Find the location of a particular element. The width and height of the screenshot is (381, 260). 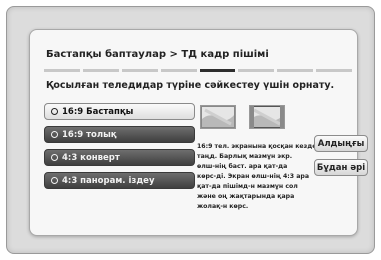

option-4-3-pan-scan: 4:3 панорам. іздеу is located at coordinates (119, 180).